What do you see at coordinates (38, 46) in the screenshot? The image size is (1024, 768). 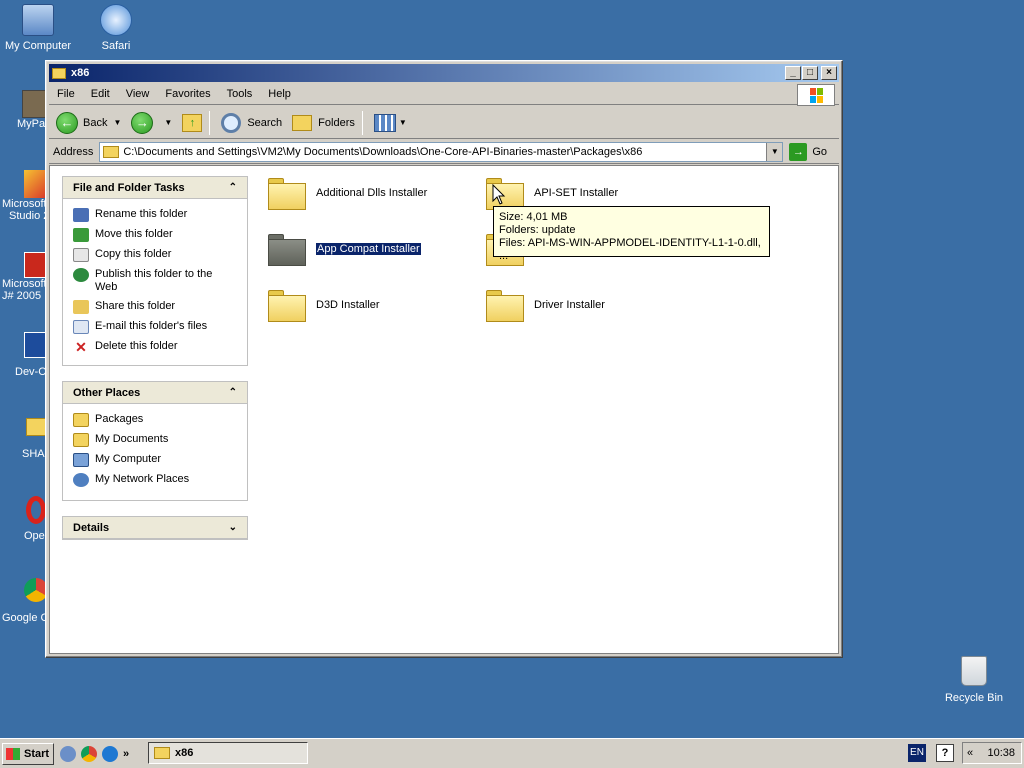 I see `desktop-icon-label: My Computer` at bounding box center [38, 46].